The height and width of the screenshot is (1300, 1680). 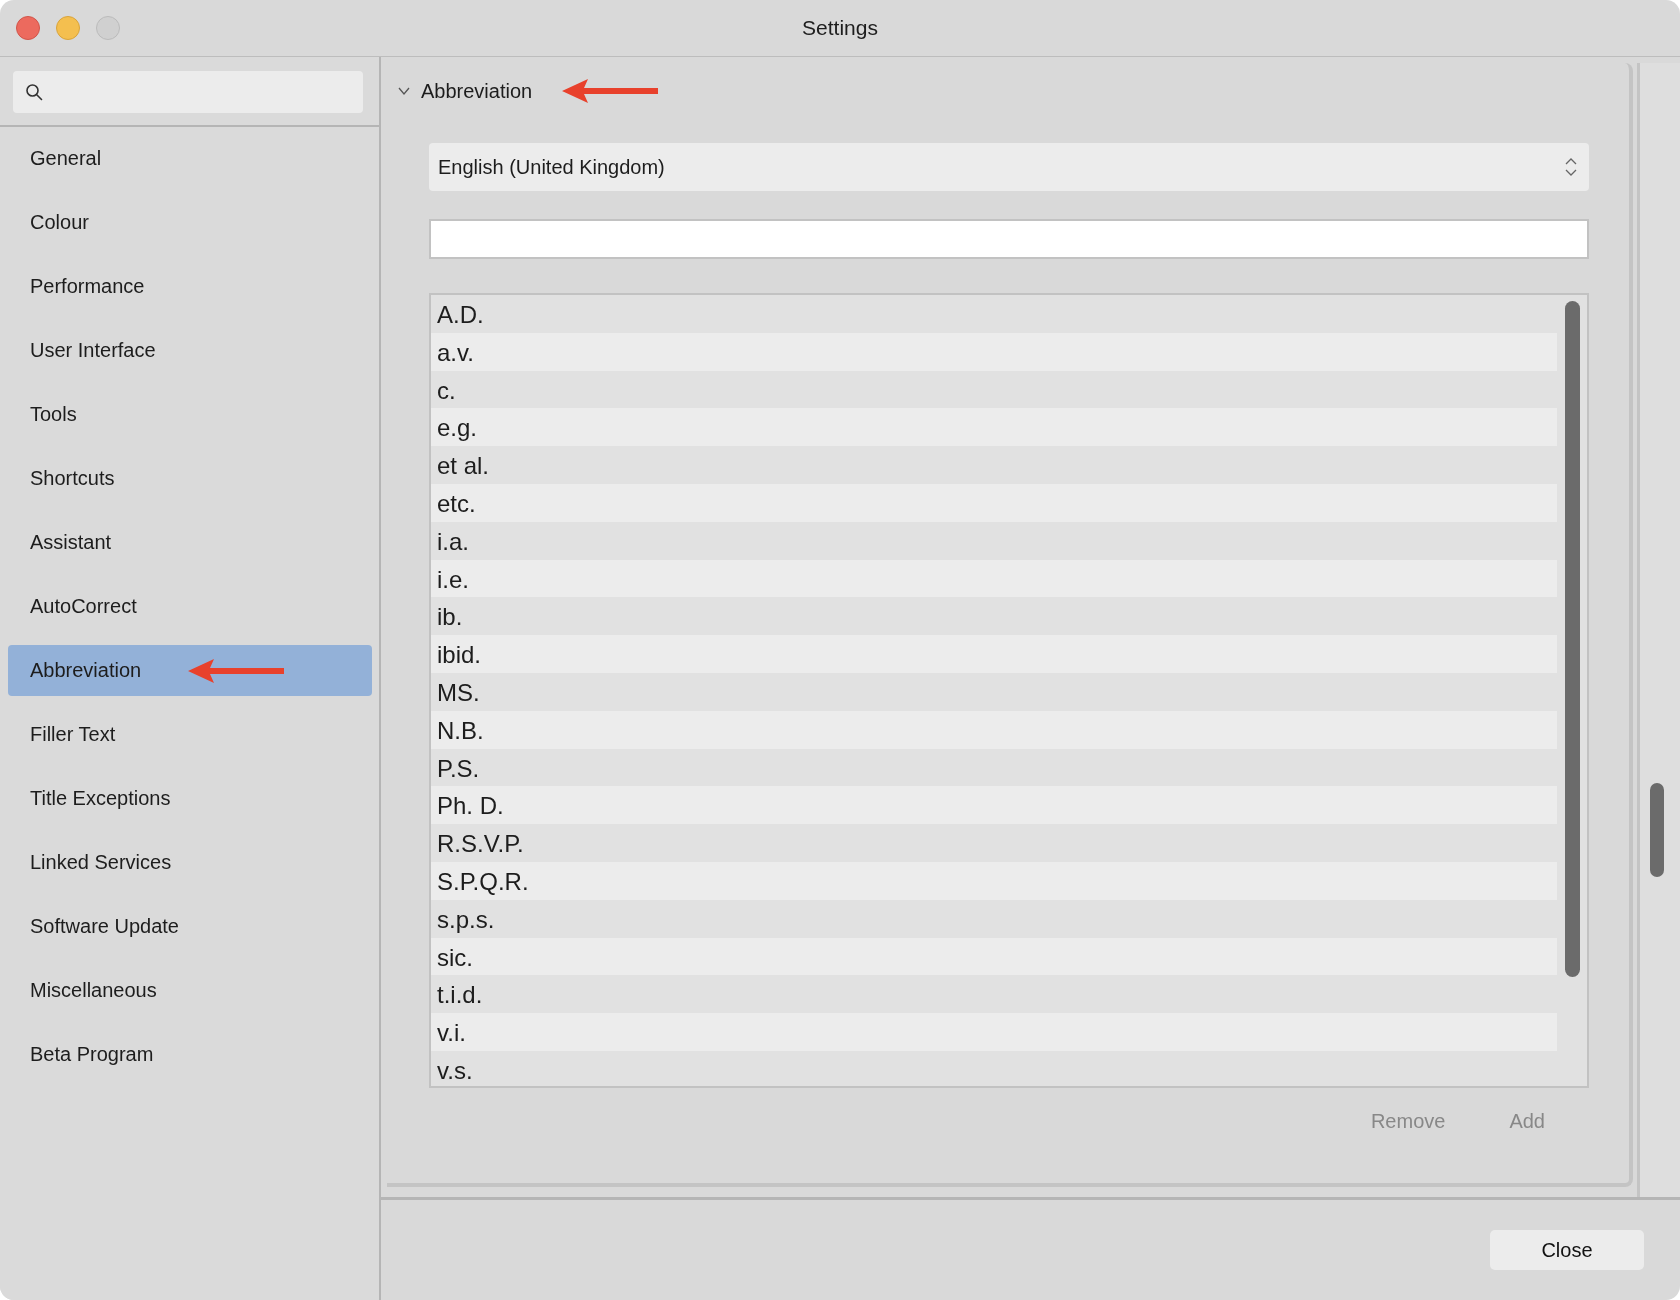 What do you see at coordinates (190, 926) in the screenshot?
I see `sidebar-item: Software Update` at bounding box center [190, 926].